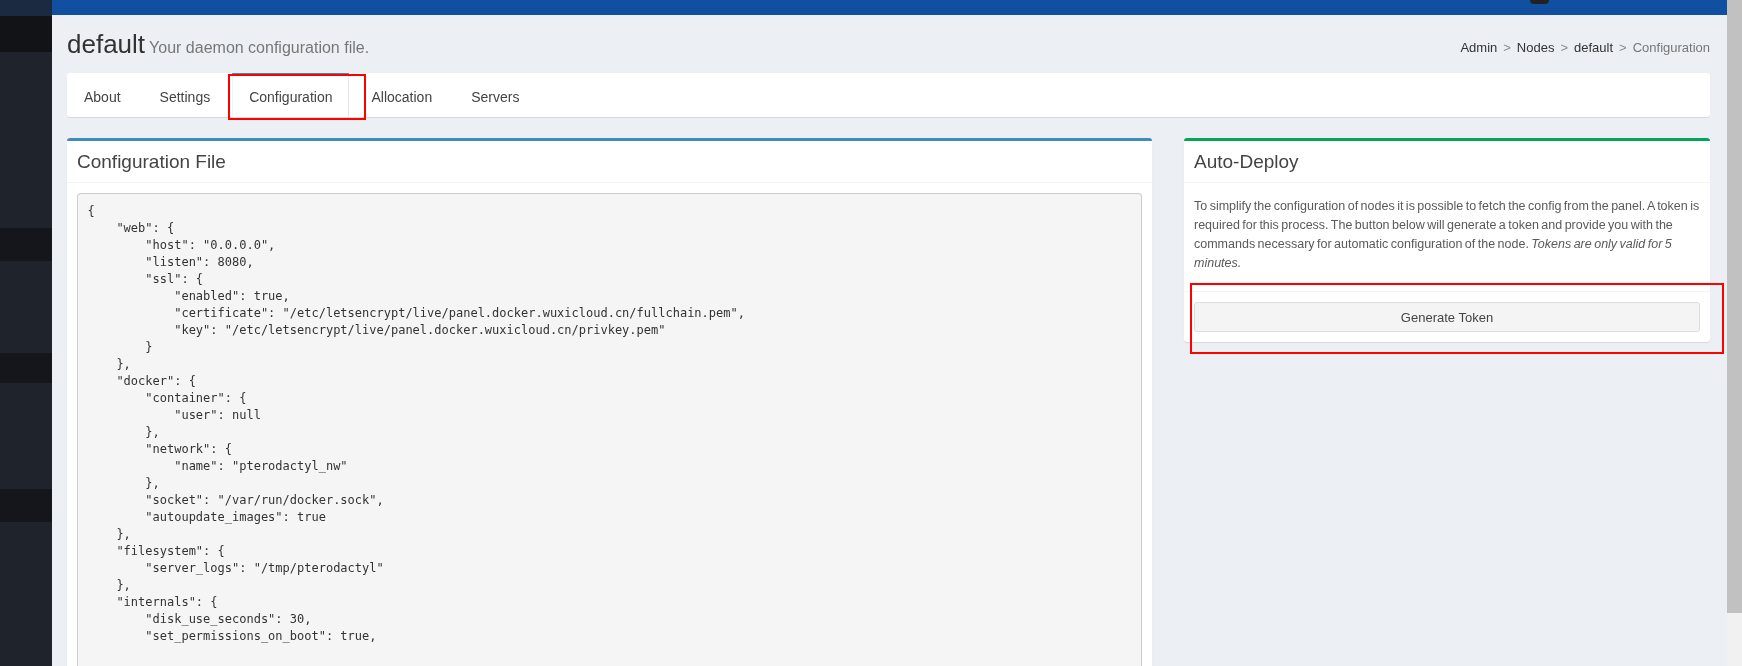 This screenshot has height=666, width=1742. Describe the element at coordinates (495, 95) in the screenshot. I see `tab: Servers` at that location.